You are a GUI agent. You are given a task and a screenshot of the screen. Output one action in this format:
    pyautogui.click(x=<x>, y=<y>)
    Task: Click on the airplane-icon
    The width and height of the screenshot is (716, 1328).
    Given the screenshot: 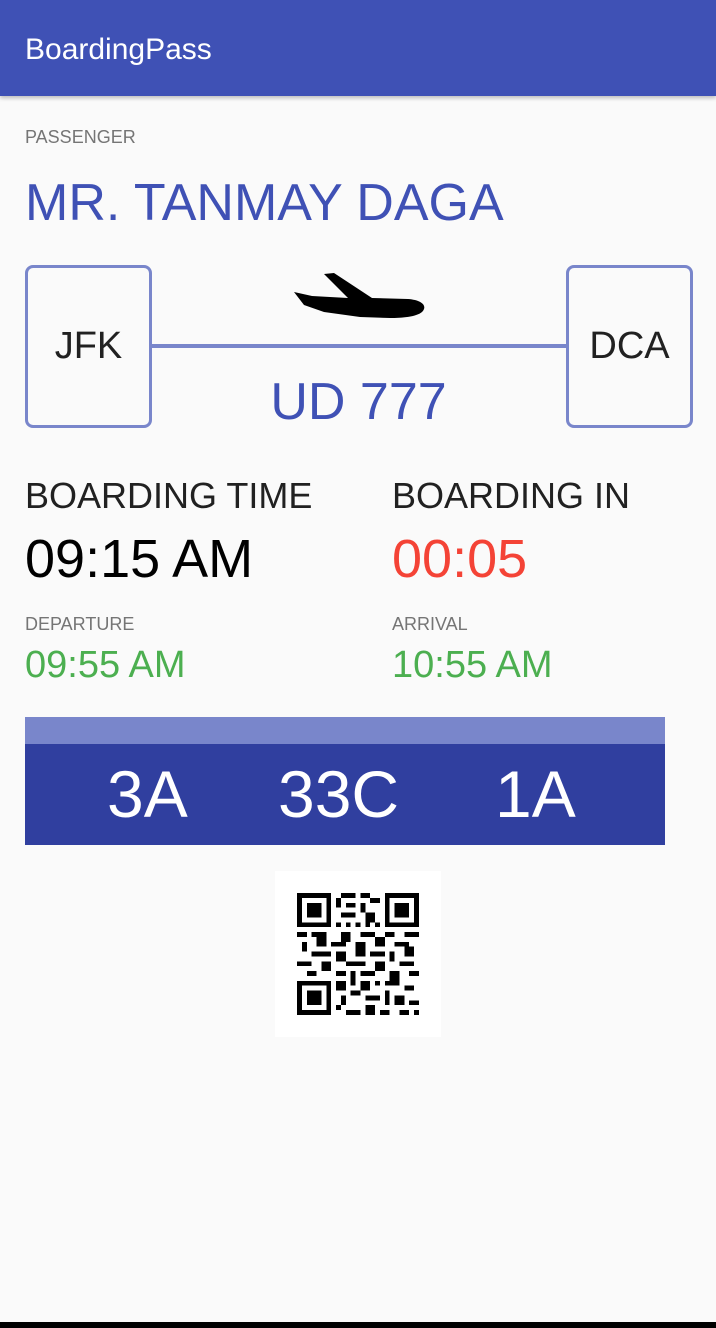 What is the action you would take?
    pyautogui.click(x=359, y=295)
    